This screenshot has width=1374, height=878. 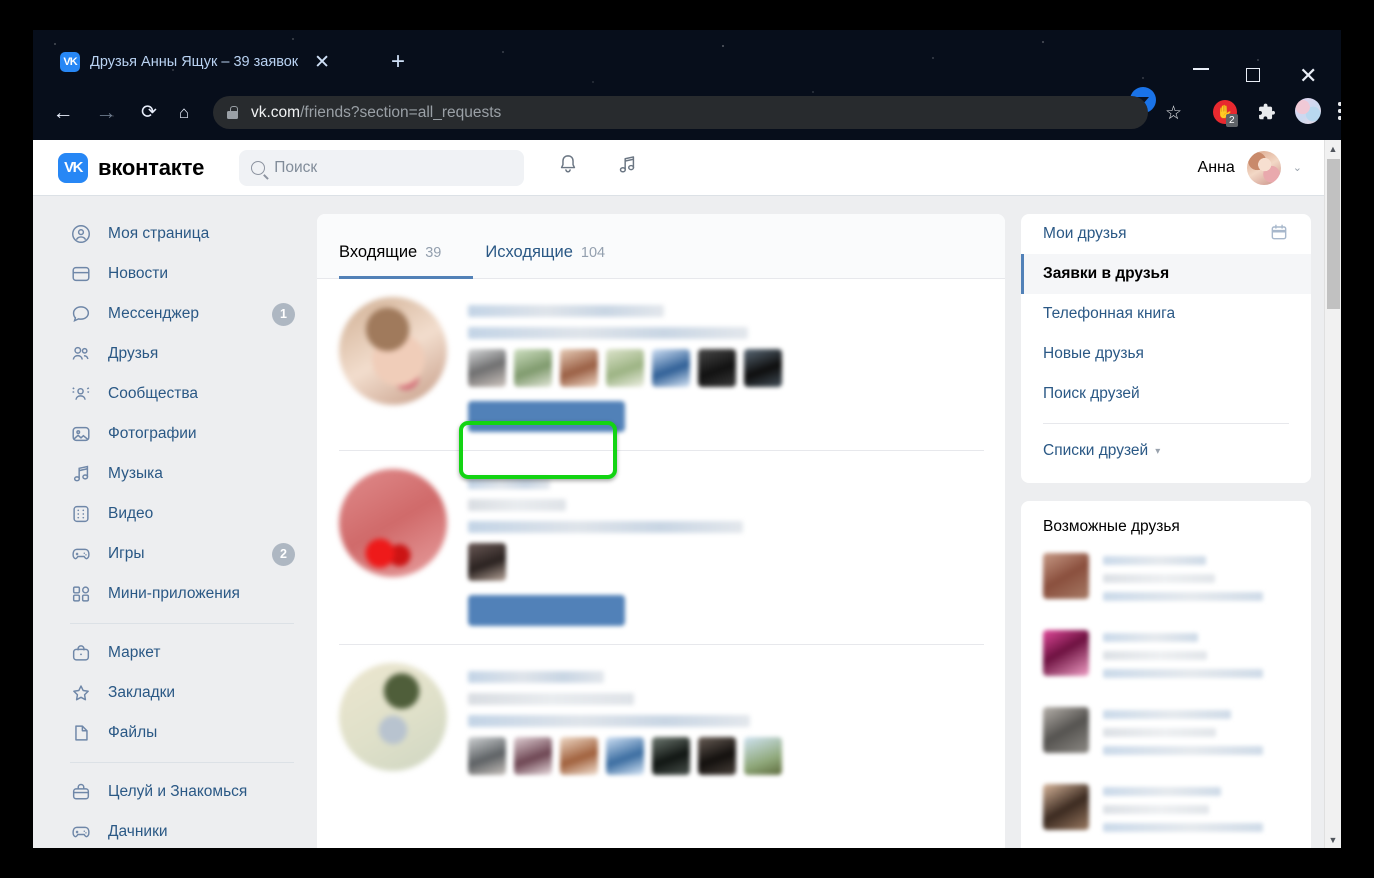 What do you see at coordinates (1166, 423) in the screenshot?
I see `right-menu-divider` at bounding box center [1166, 423].